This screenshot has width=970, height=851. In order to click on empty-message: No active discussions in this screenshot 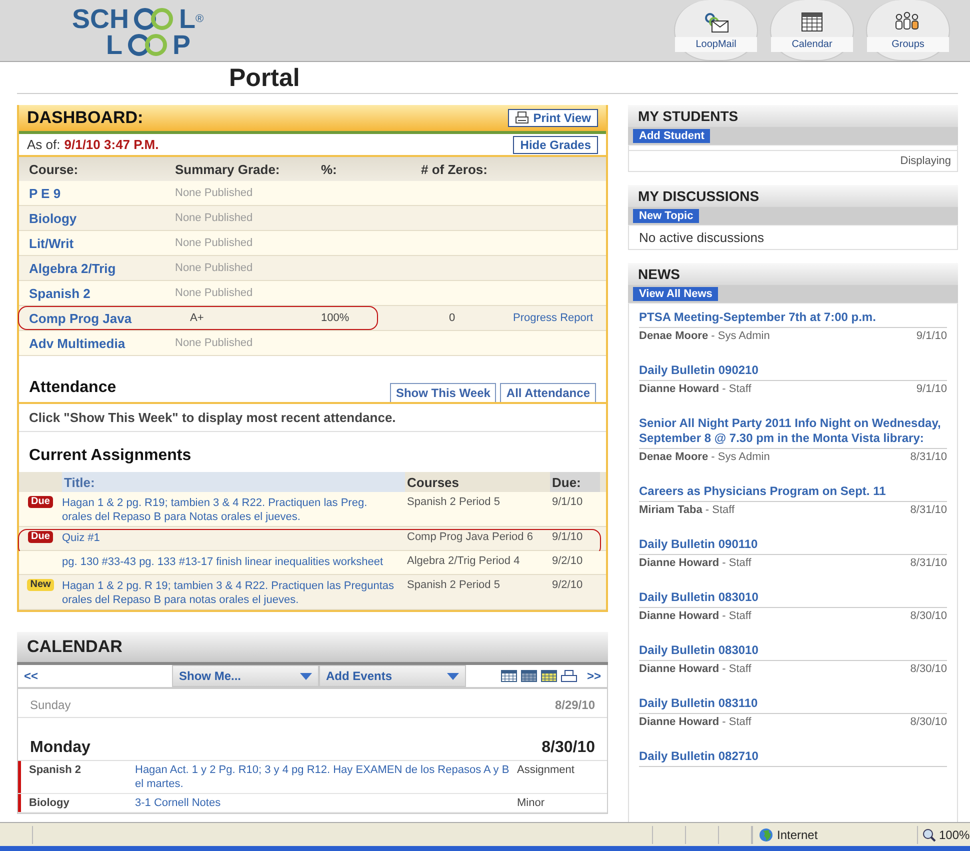, I will do `click(701, 238)`.